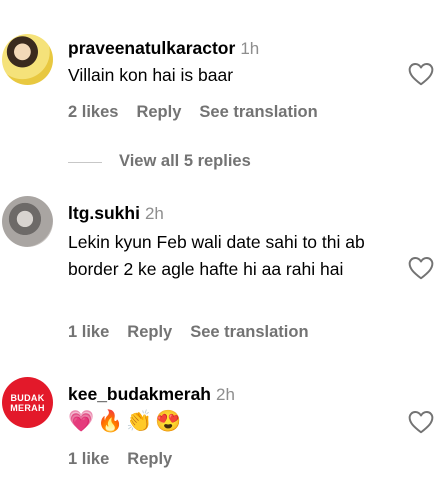 This screenshot has height=488, width=438. I want to click on heart-emoji: 💗, so click(81, 421).